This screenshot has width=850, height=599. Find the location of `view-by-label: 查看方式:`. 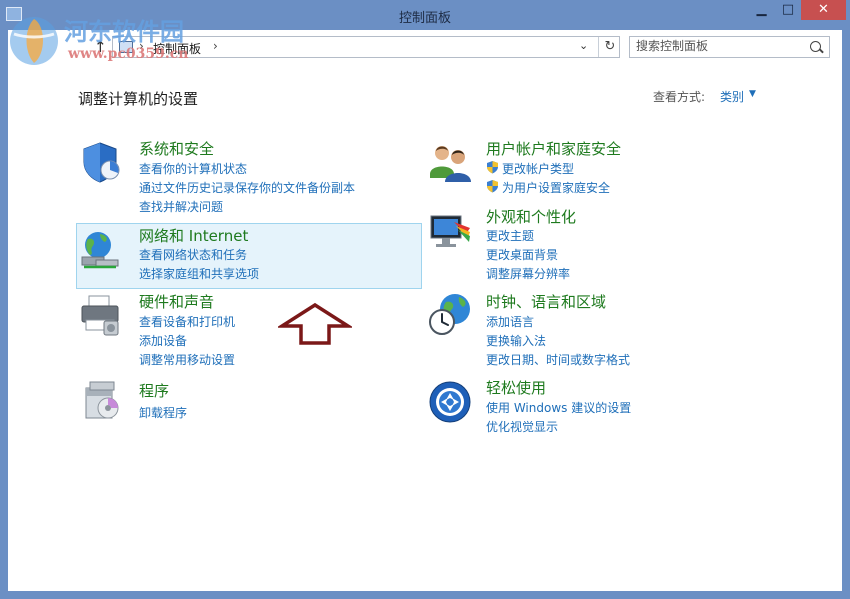

view-by-label: 查看方式: is located at coordinates (679, 97).